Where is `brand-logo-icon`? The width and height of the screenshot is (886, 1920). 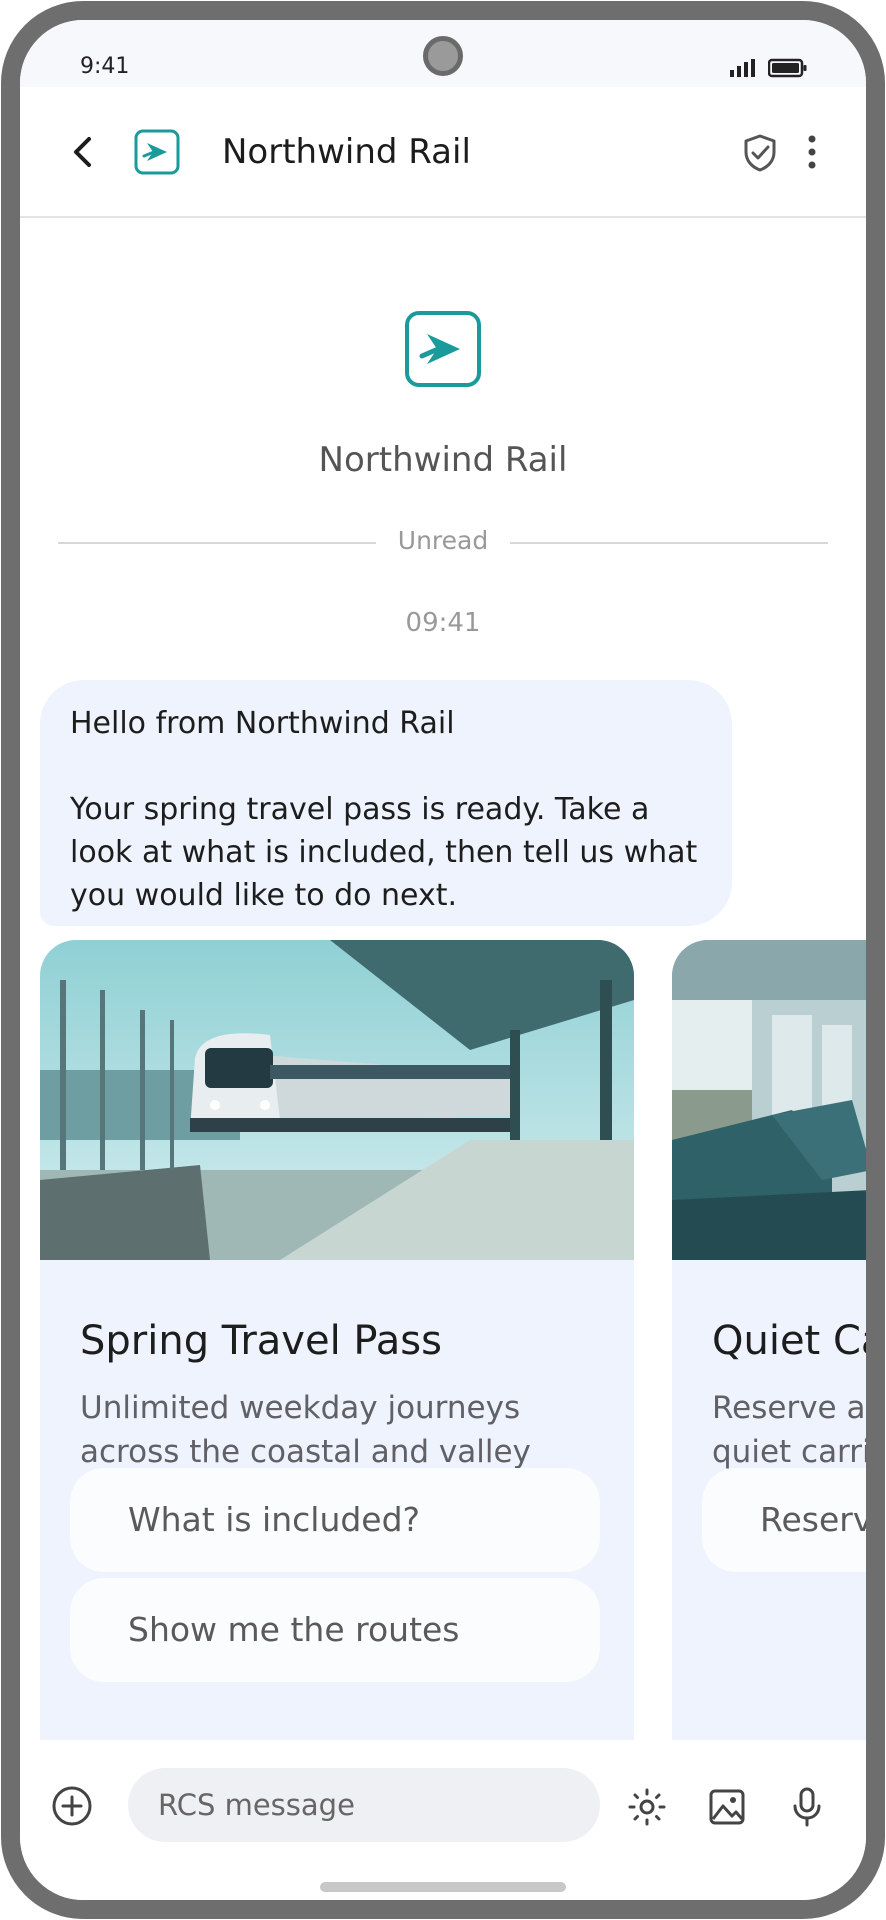
brand-logo-icon is located at coordinates (157, 152).